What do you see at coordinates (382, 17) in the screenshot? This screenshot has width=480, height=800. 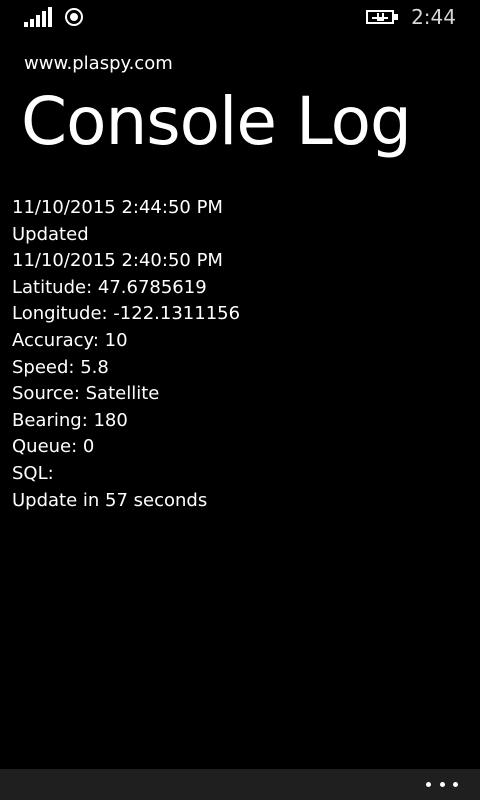 I see `battery-charging-icon` at bounding box center [382, 17].